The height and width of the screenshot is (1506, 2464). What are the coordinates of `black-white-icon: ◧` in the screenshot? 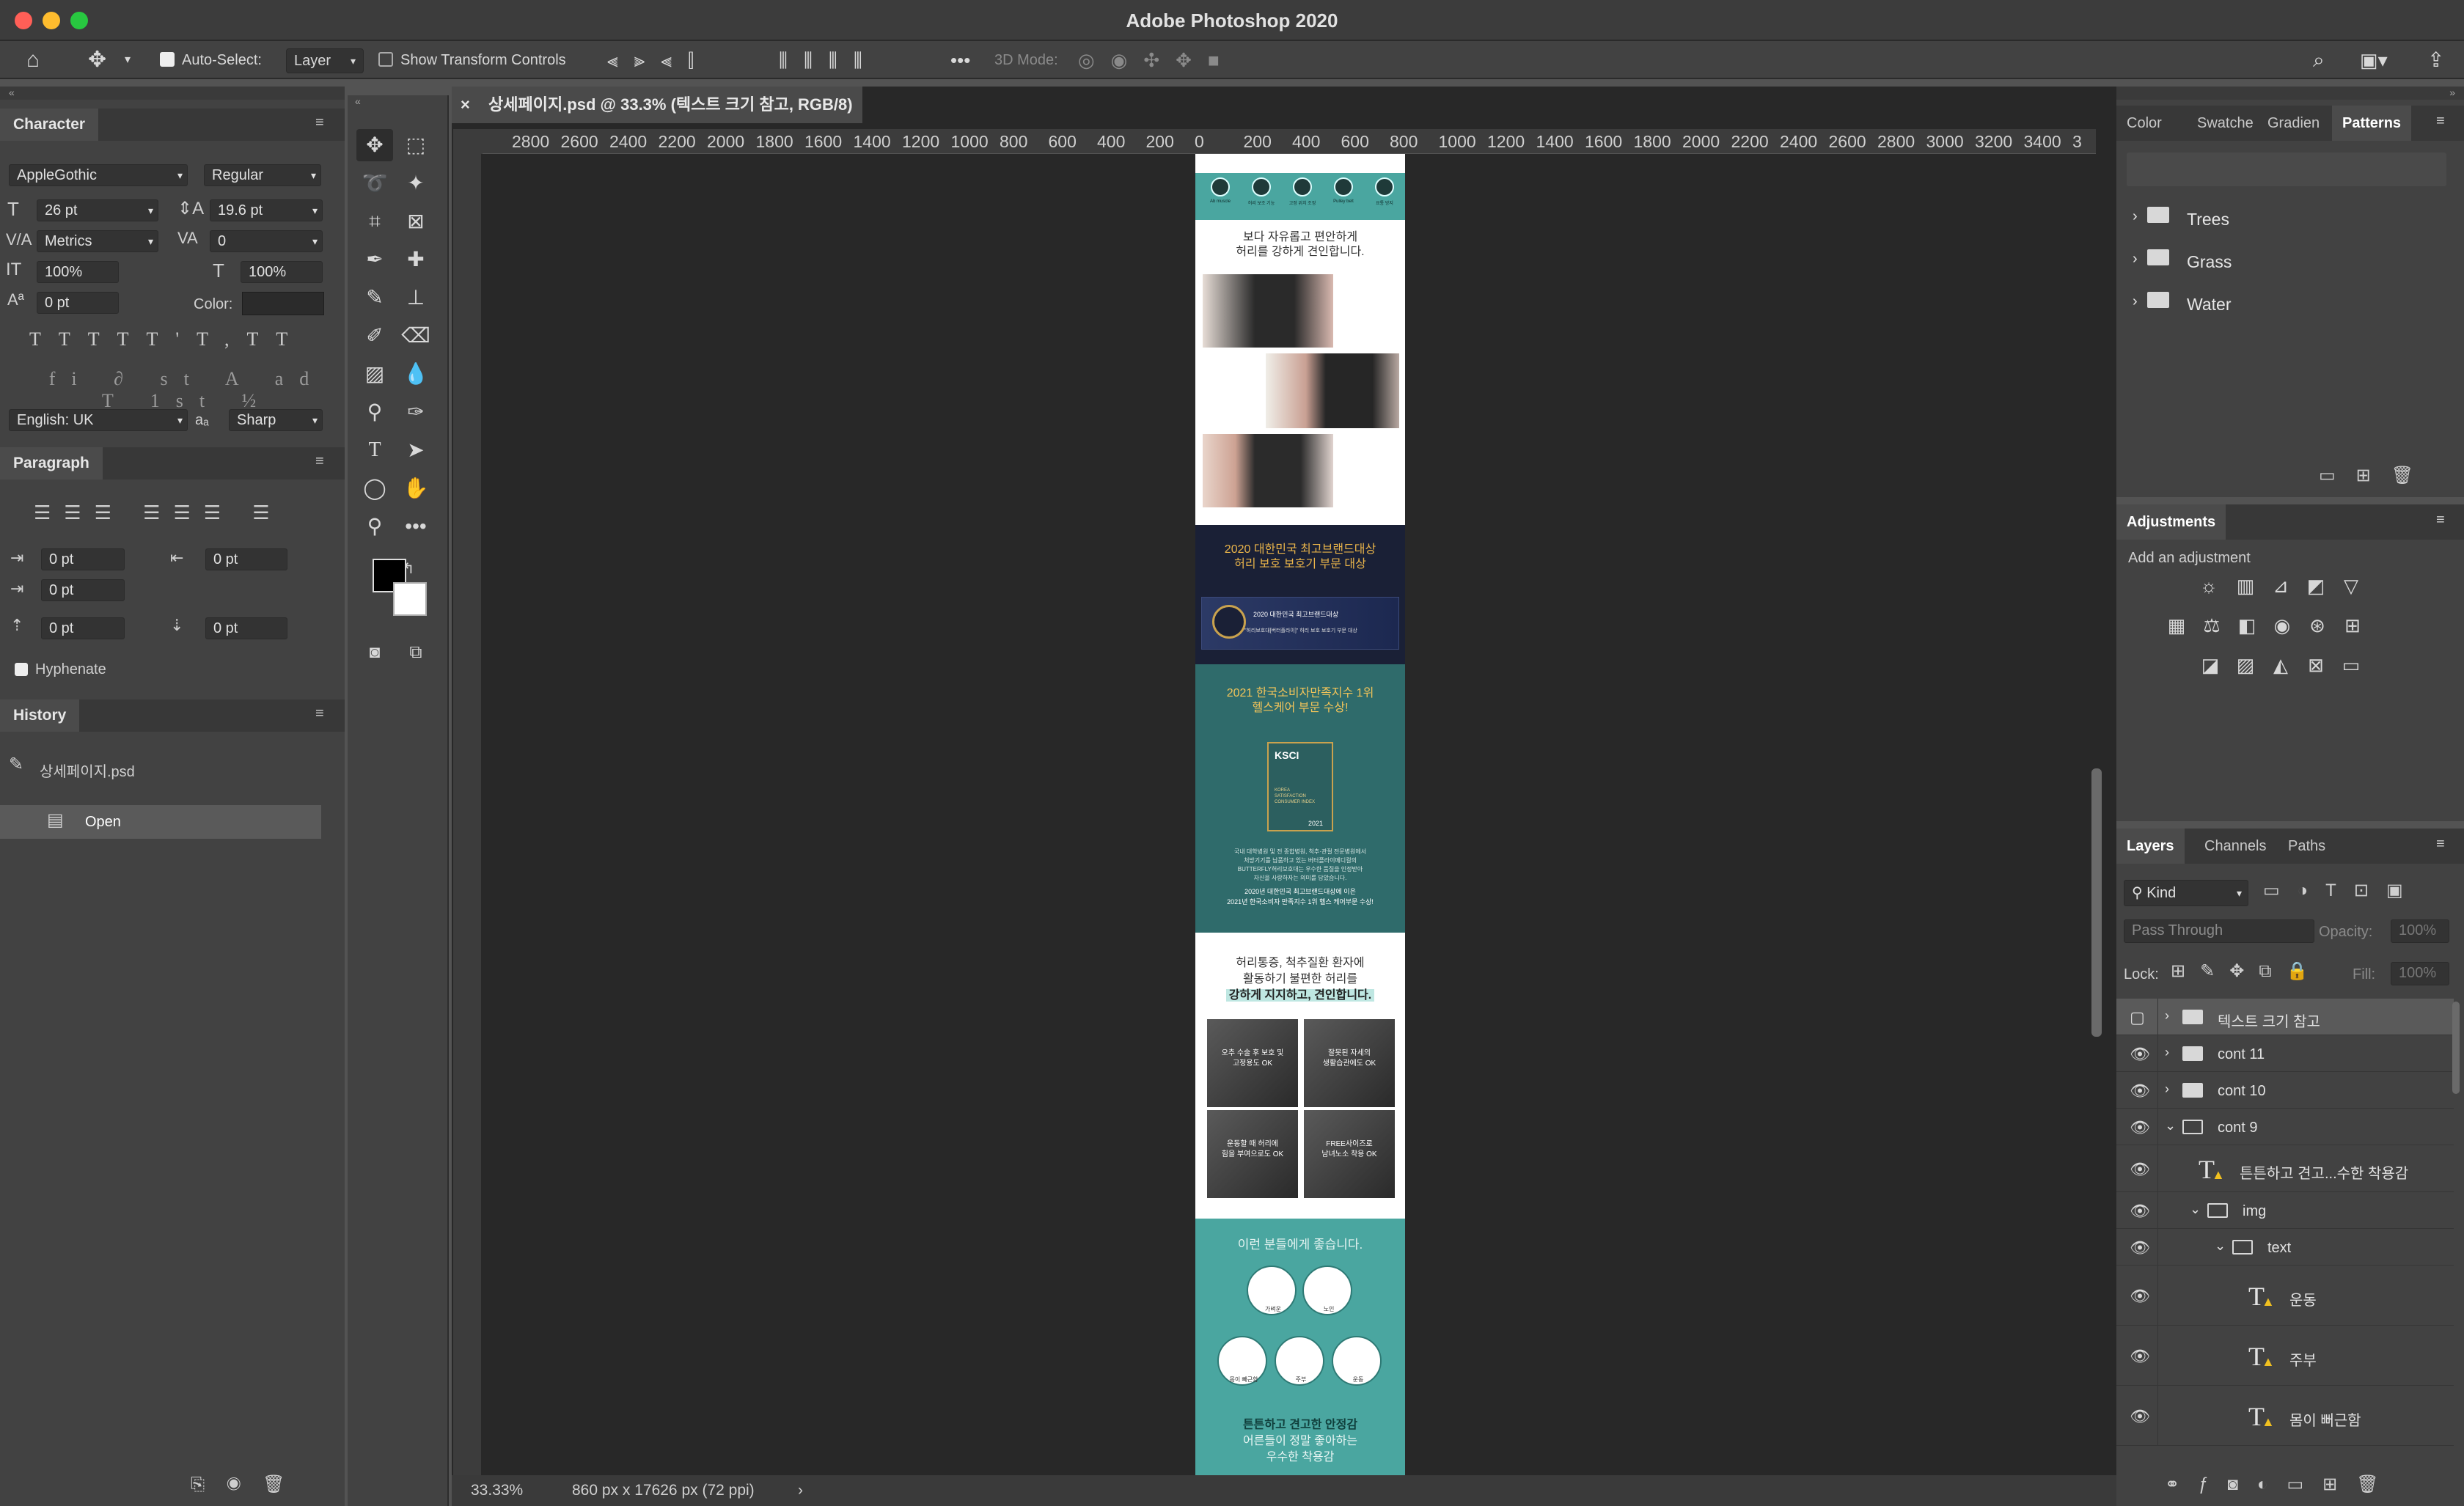 It's located at (2247, 625).